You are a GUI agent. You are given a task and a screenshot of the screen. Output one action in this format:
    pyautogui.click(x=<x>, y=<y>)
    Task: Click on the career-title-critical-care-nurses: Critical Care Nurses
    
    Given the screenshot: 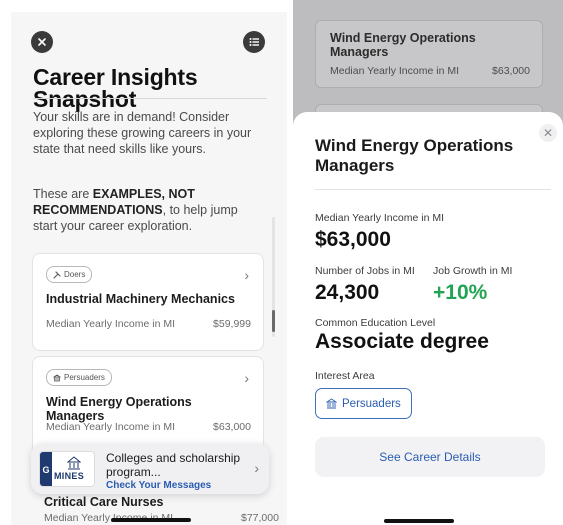 What is the action you would take?
    pyautogui.click(x=104, y=502)
    